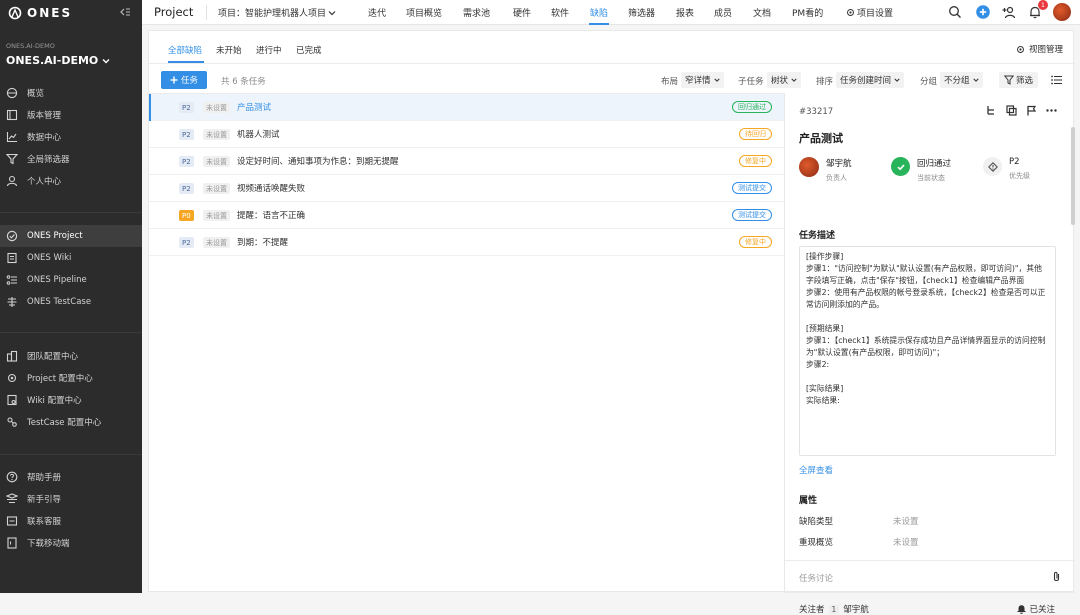  What do you see at coordinates (752, 107) in the screenshot?
I see `status-badge: 回归通过` at bounding box center [752, 107].